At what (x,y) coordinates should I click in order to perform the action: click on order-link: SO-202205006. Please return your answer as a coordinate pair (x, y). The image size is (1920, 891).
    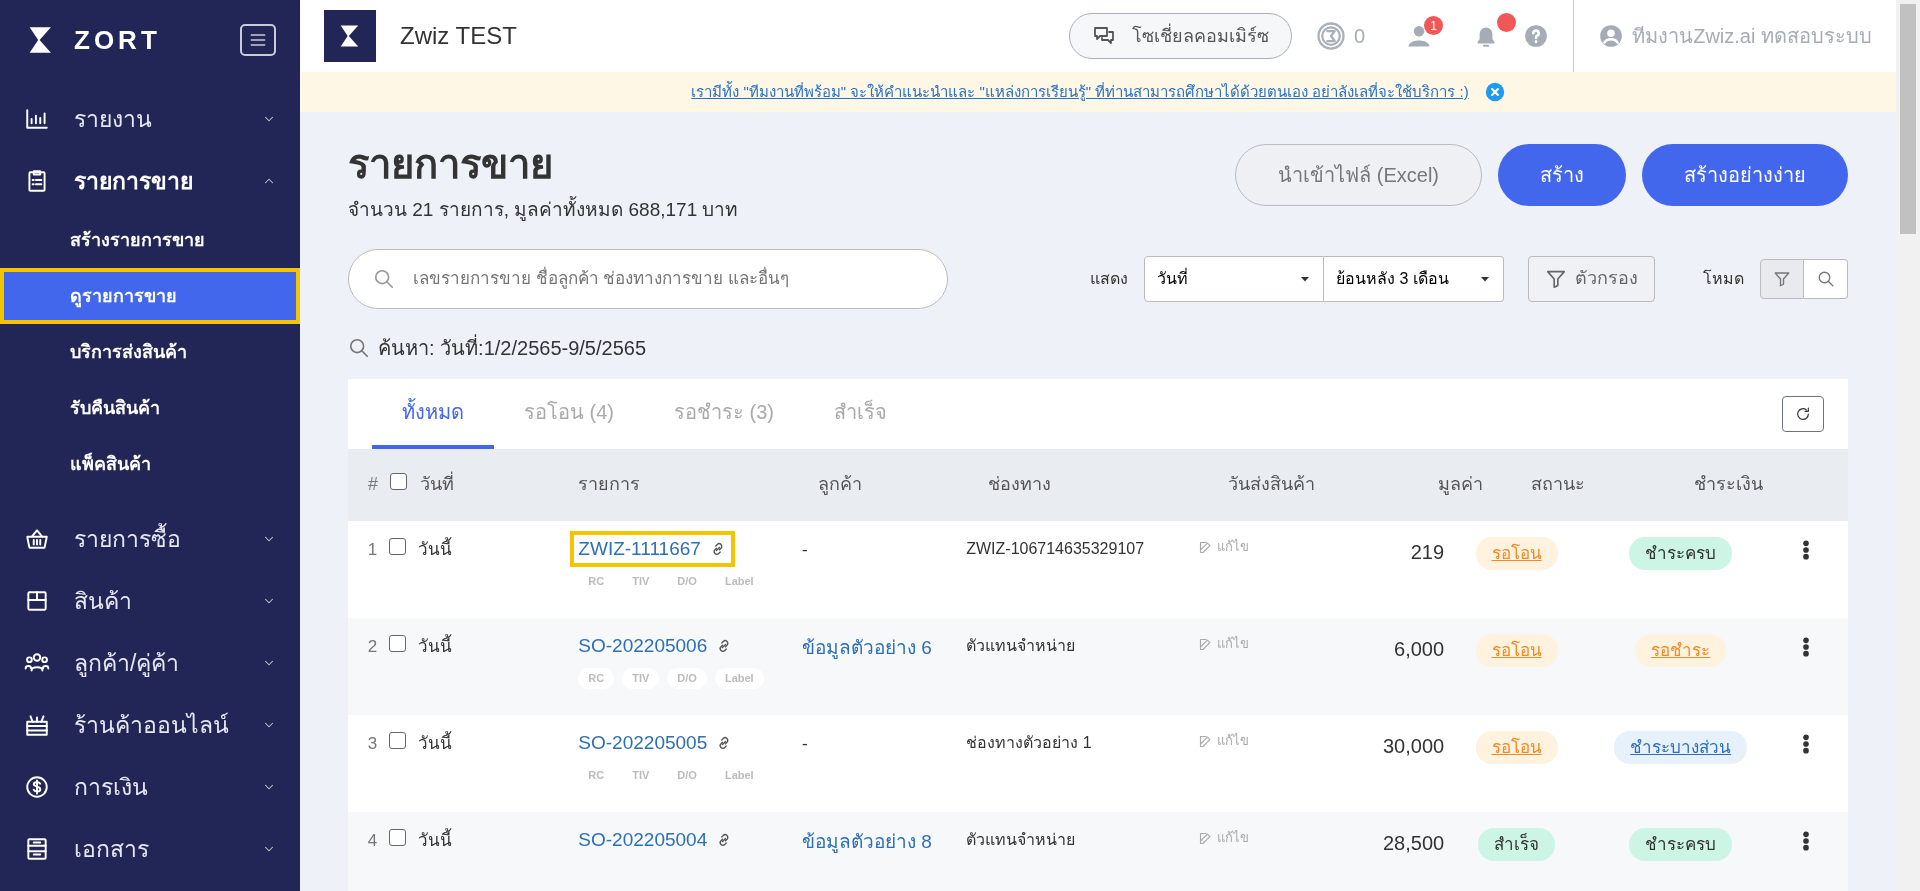
    Looking at the image, I should click on (656, 645).